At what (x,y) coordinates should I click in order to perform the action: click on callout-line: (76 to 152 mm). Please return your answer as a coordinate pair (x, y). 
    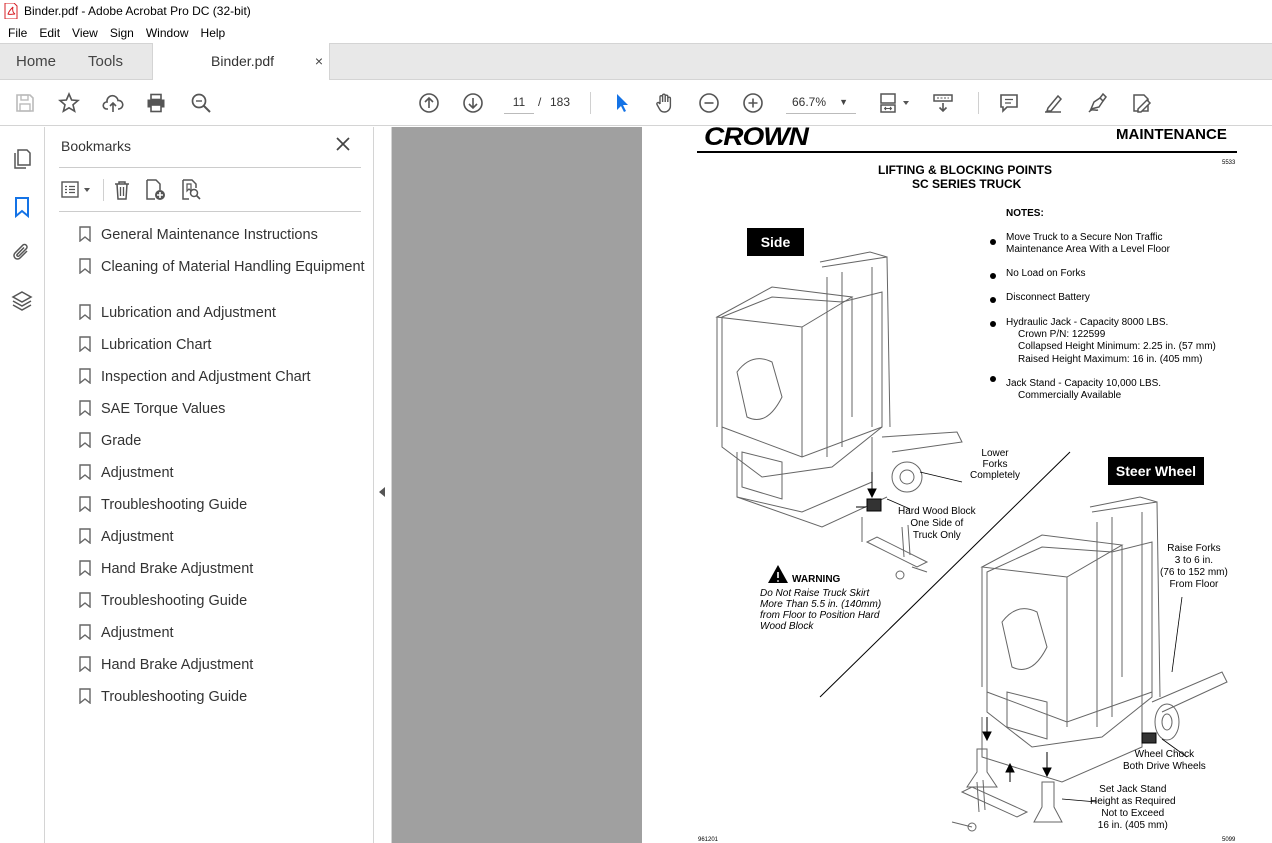
    Looking at the image, I should click on (1194, 572).